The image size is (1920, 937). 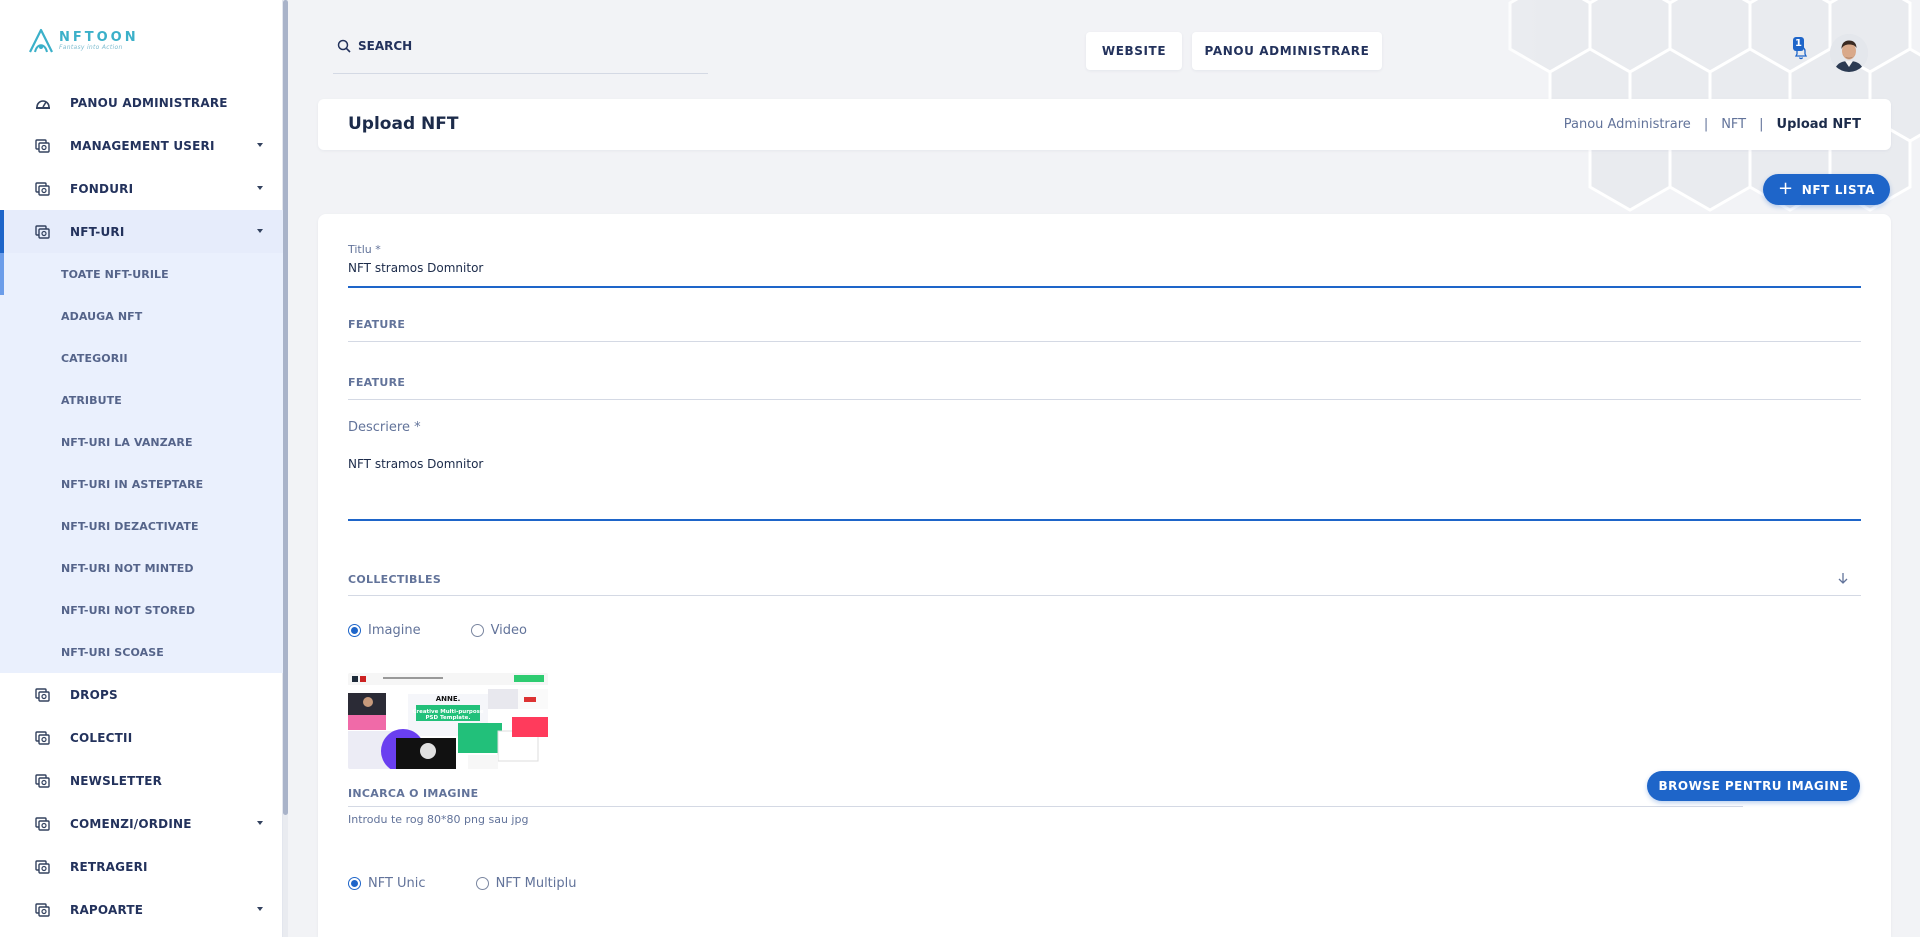 What do you see at coordinates (387, 883) in the screenshot?
I see `radio-nft-unic: NFT Unic` at bounding box center [387, 883].